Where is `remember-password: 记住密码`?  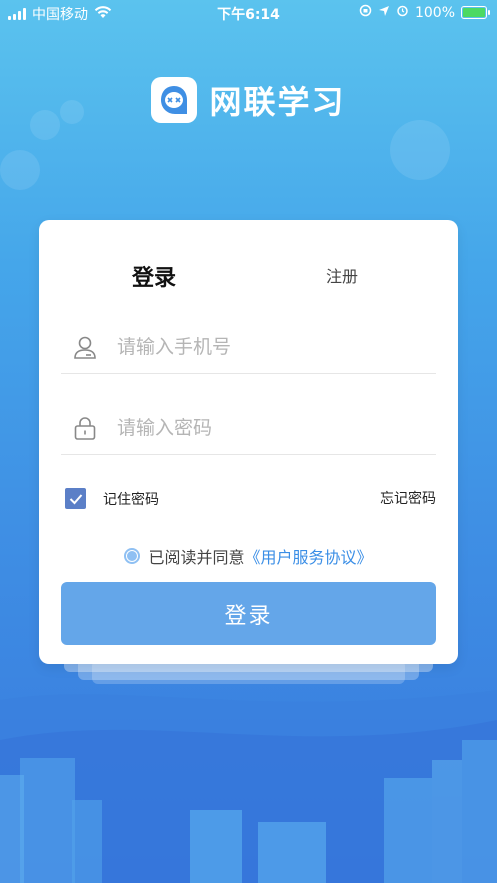 remember-password: 记住密码 is located at coordinates (112, 498).